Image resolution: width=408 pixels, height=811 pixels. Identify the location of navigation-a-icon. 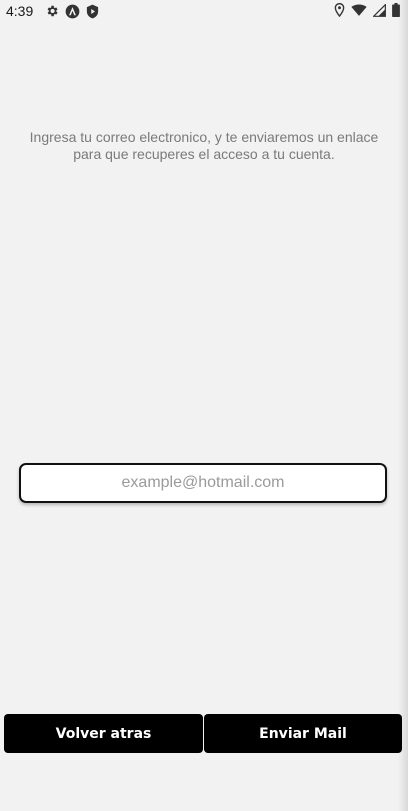
(72, 11).